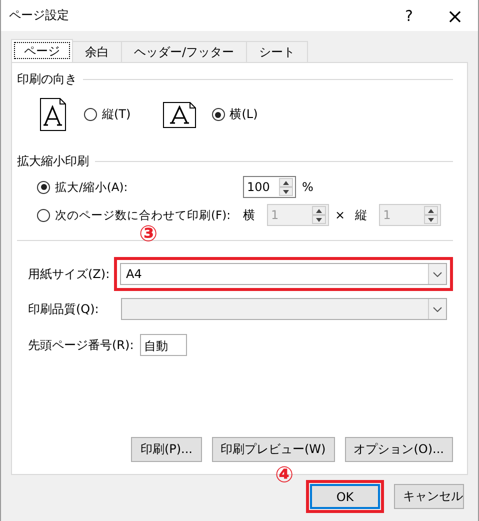  What do you see at coordinates (361, 215) in the screenshot?
I see `height-label: 縦` at bounding box center [361, 215].